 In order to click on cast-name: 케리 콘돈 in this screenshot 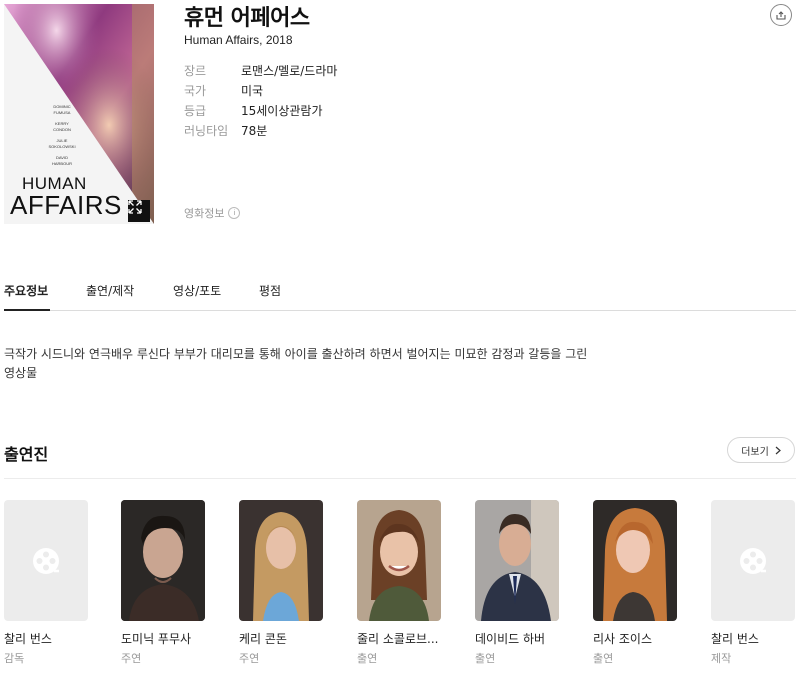, I will do `click(263, 639)`.